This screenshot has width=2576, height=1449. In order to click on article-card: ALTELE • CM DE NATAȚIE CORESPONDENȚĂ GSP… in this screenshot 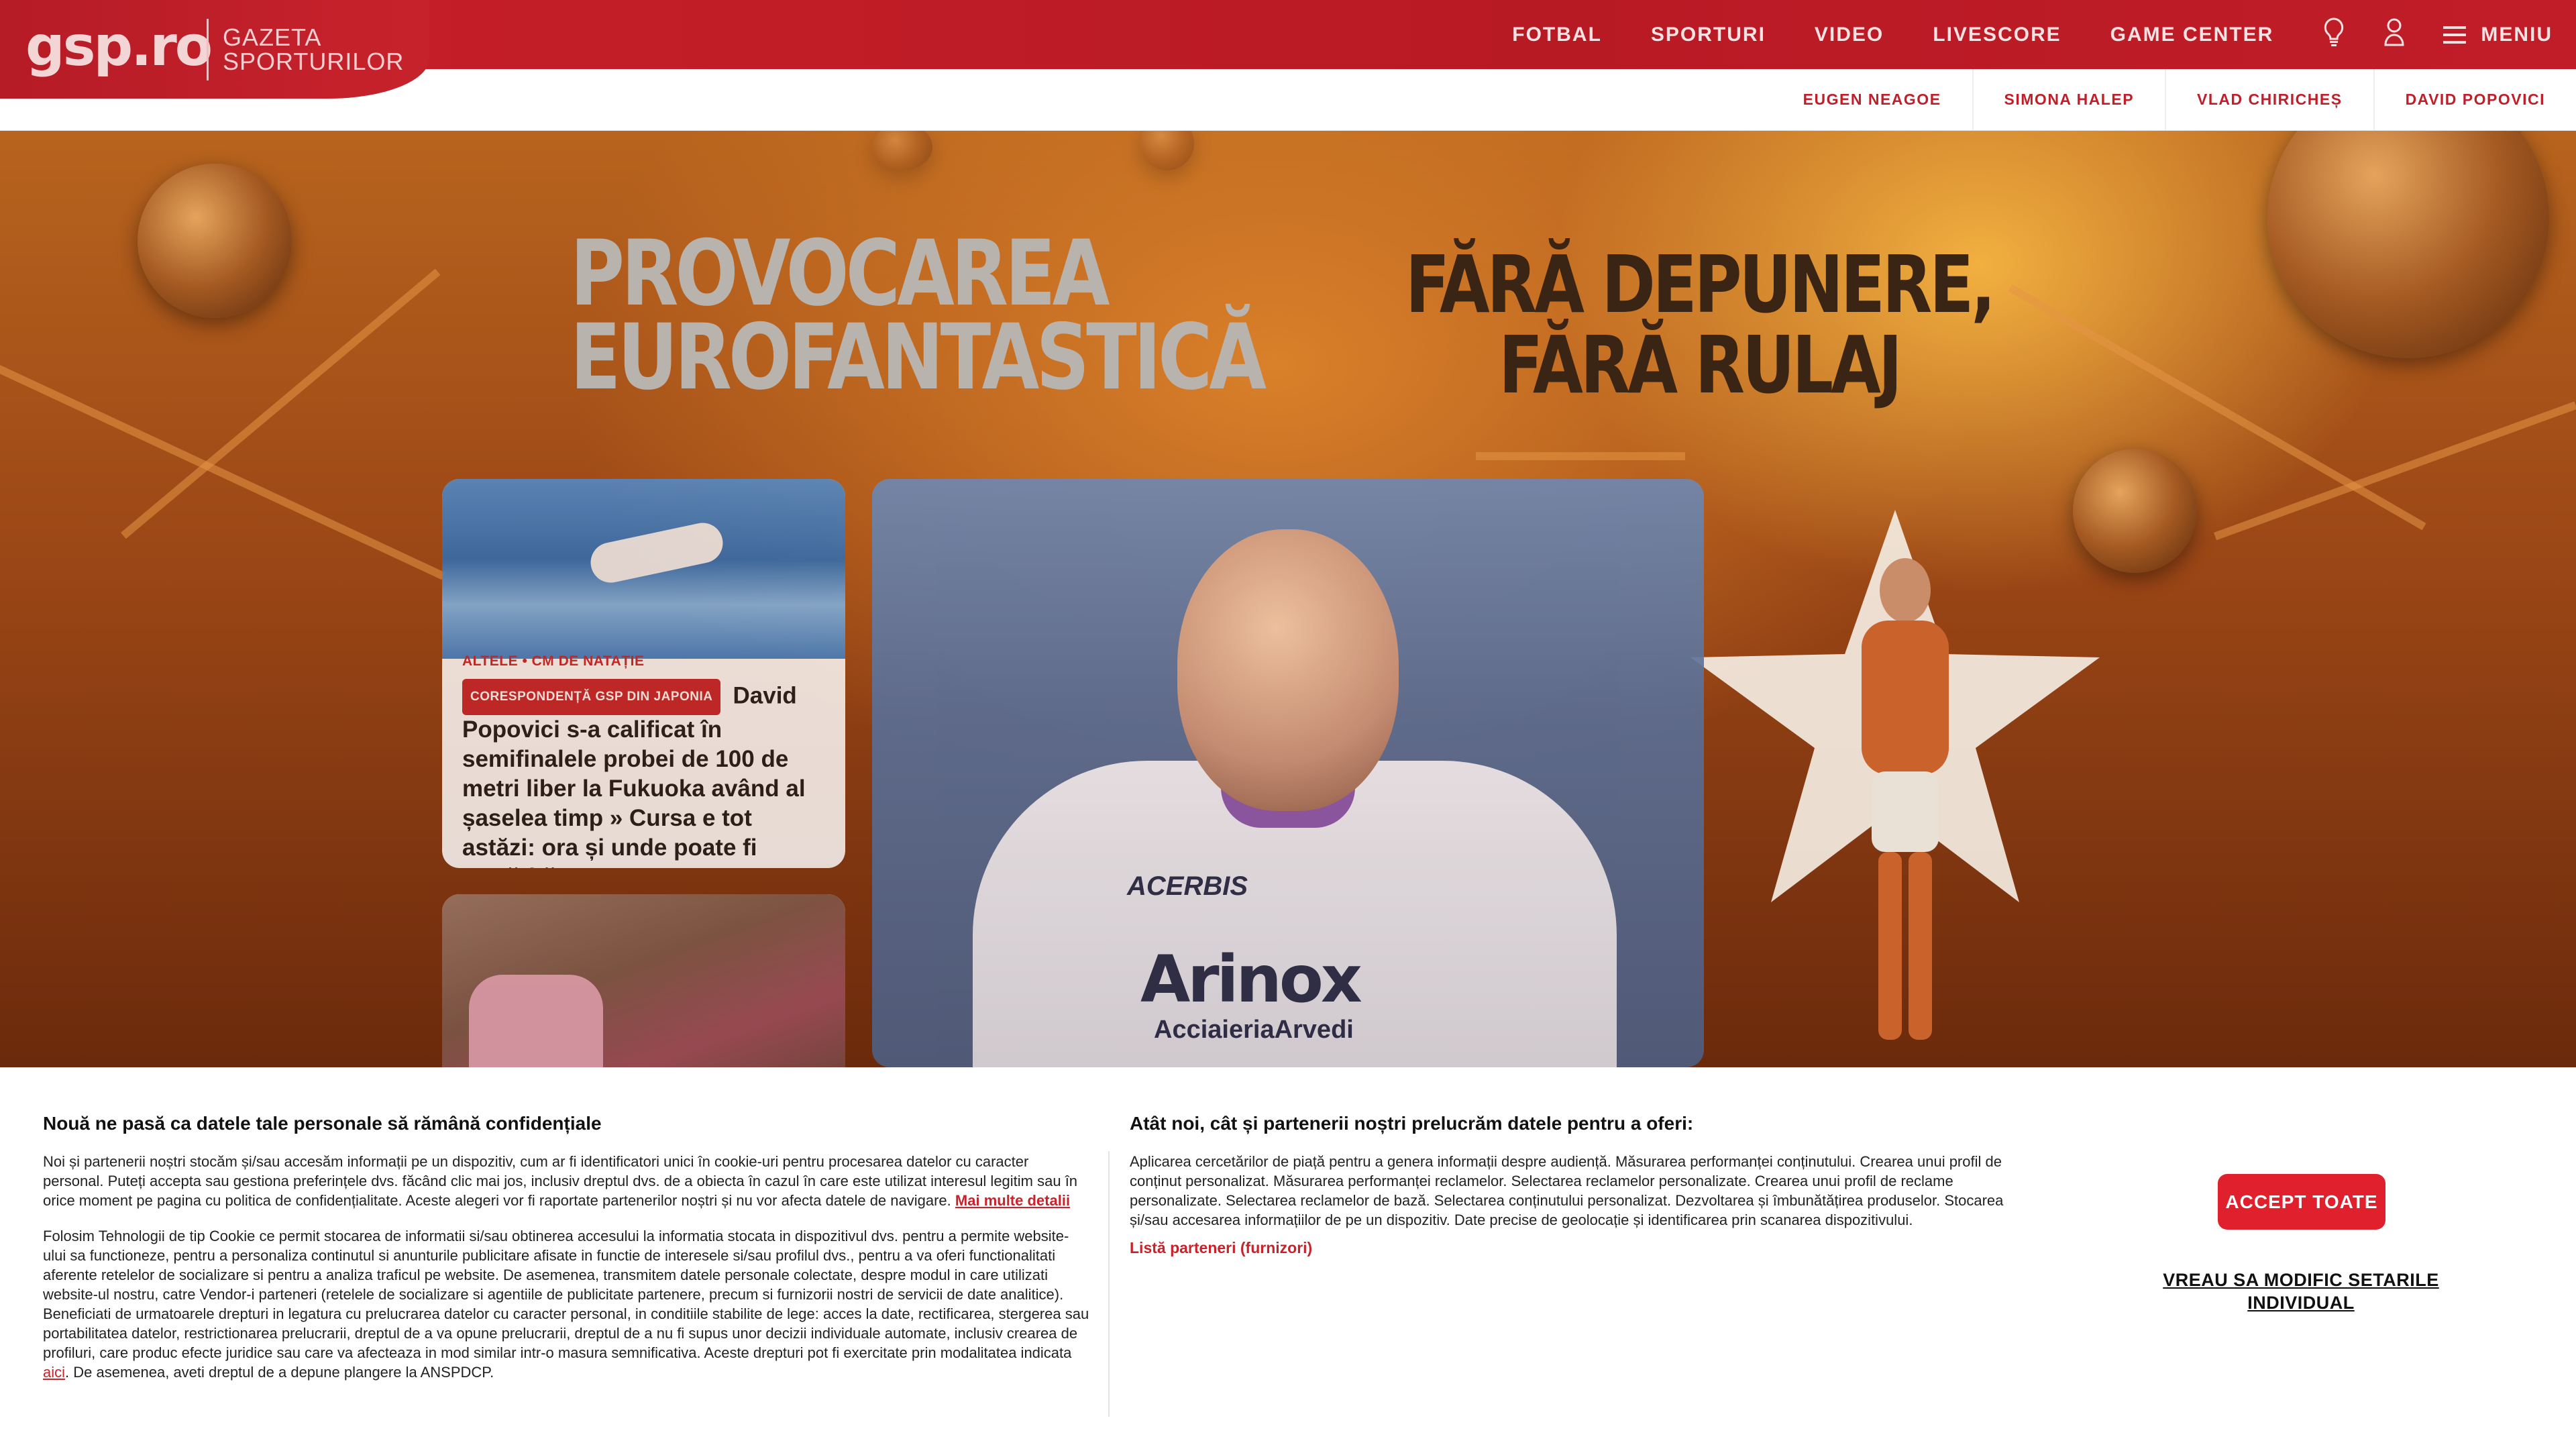, I will do `click(643, 673)`.